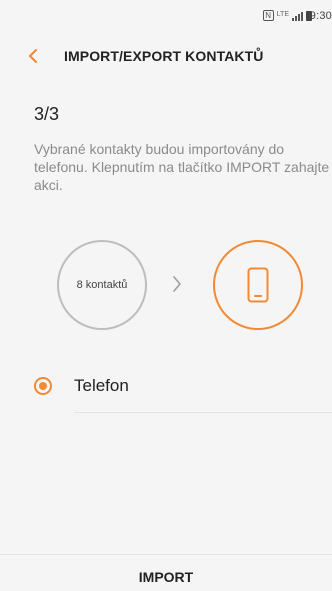 The image size is (332, 591). Describe the element at coordinates (177, 284) in the screenshot. I see `chevron-right-icon` at that location.